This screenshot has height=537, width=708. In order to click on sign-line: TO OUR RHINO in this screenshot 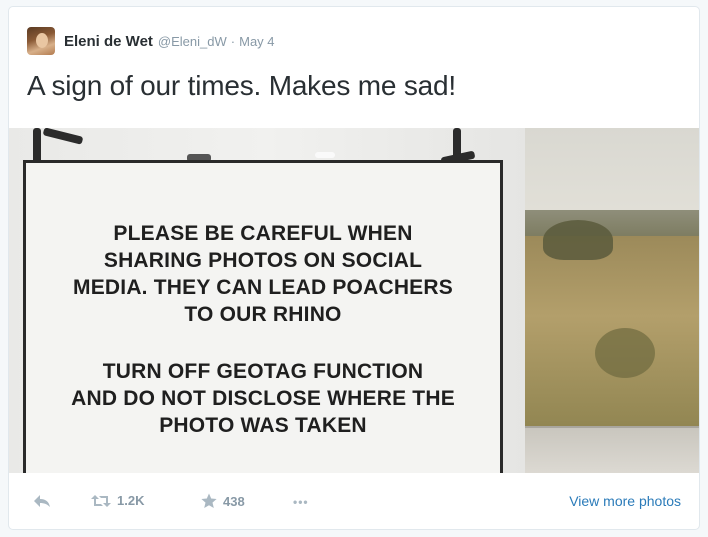, I will do `click(263, 314)`.